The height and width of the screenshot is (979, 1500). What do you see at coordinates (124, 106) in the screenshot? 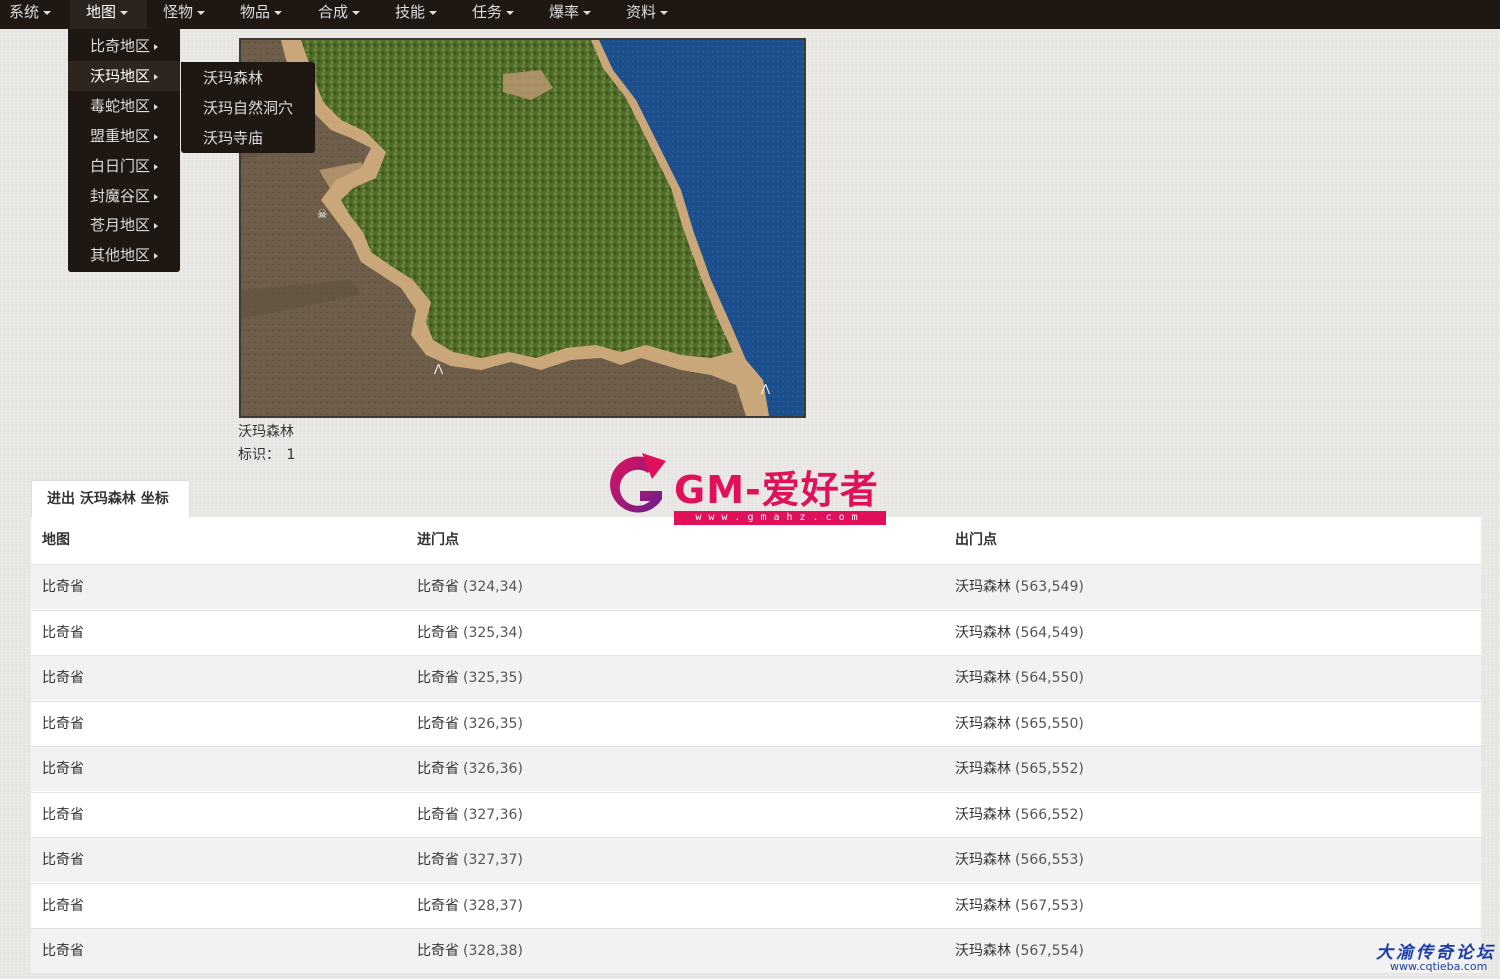
I see `region-item-dushe: 毒蛇地区` at bounding box center [124, 106].